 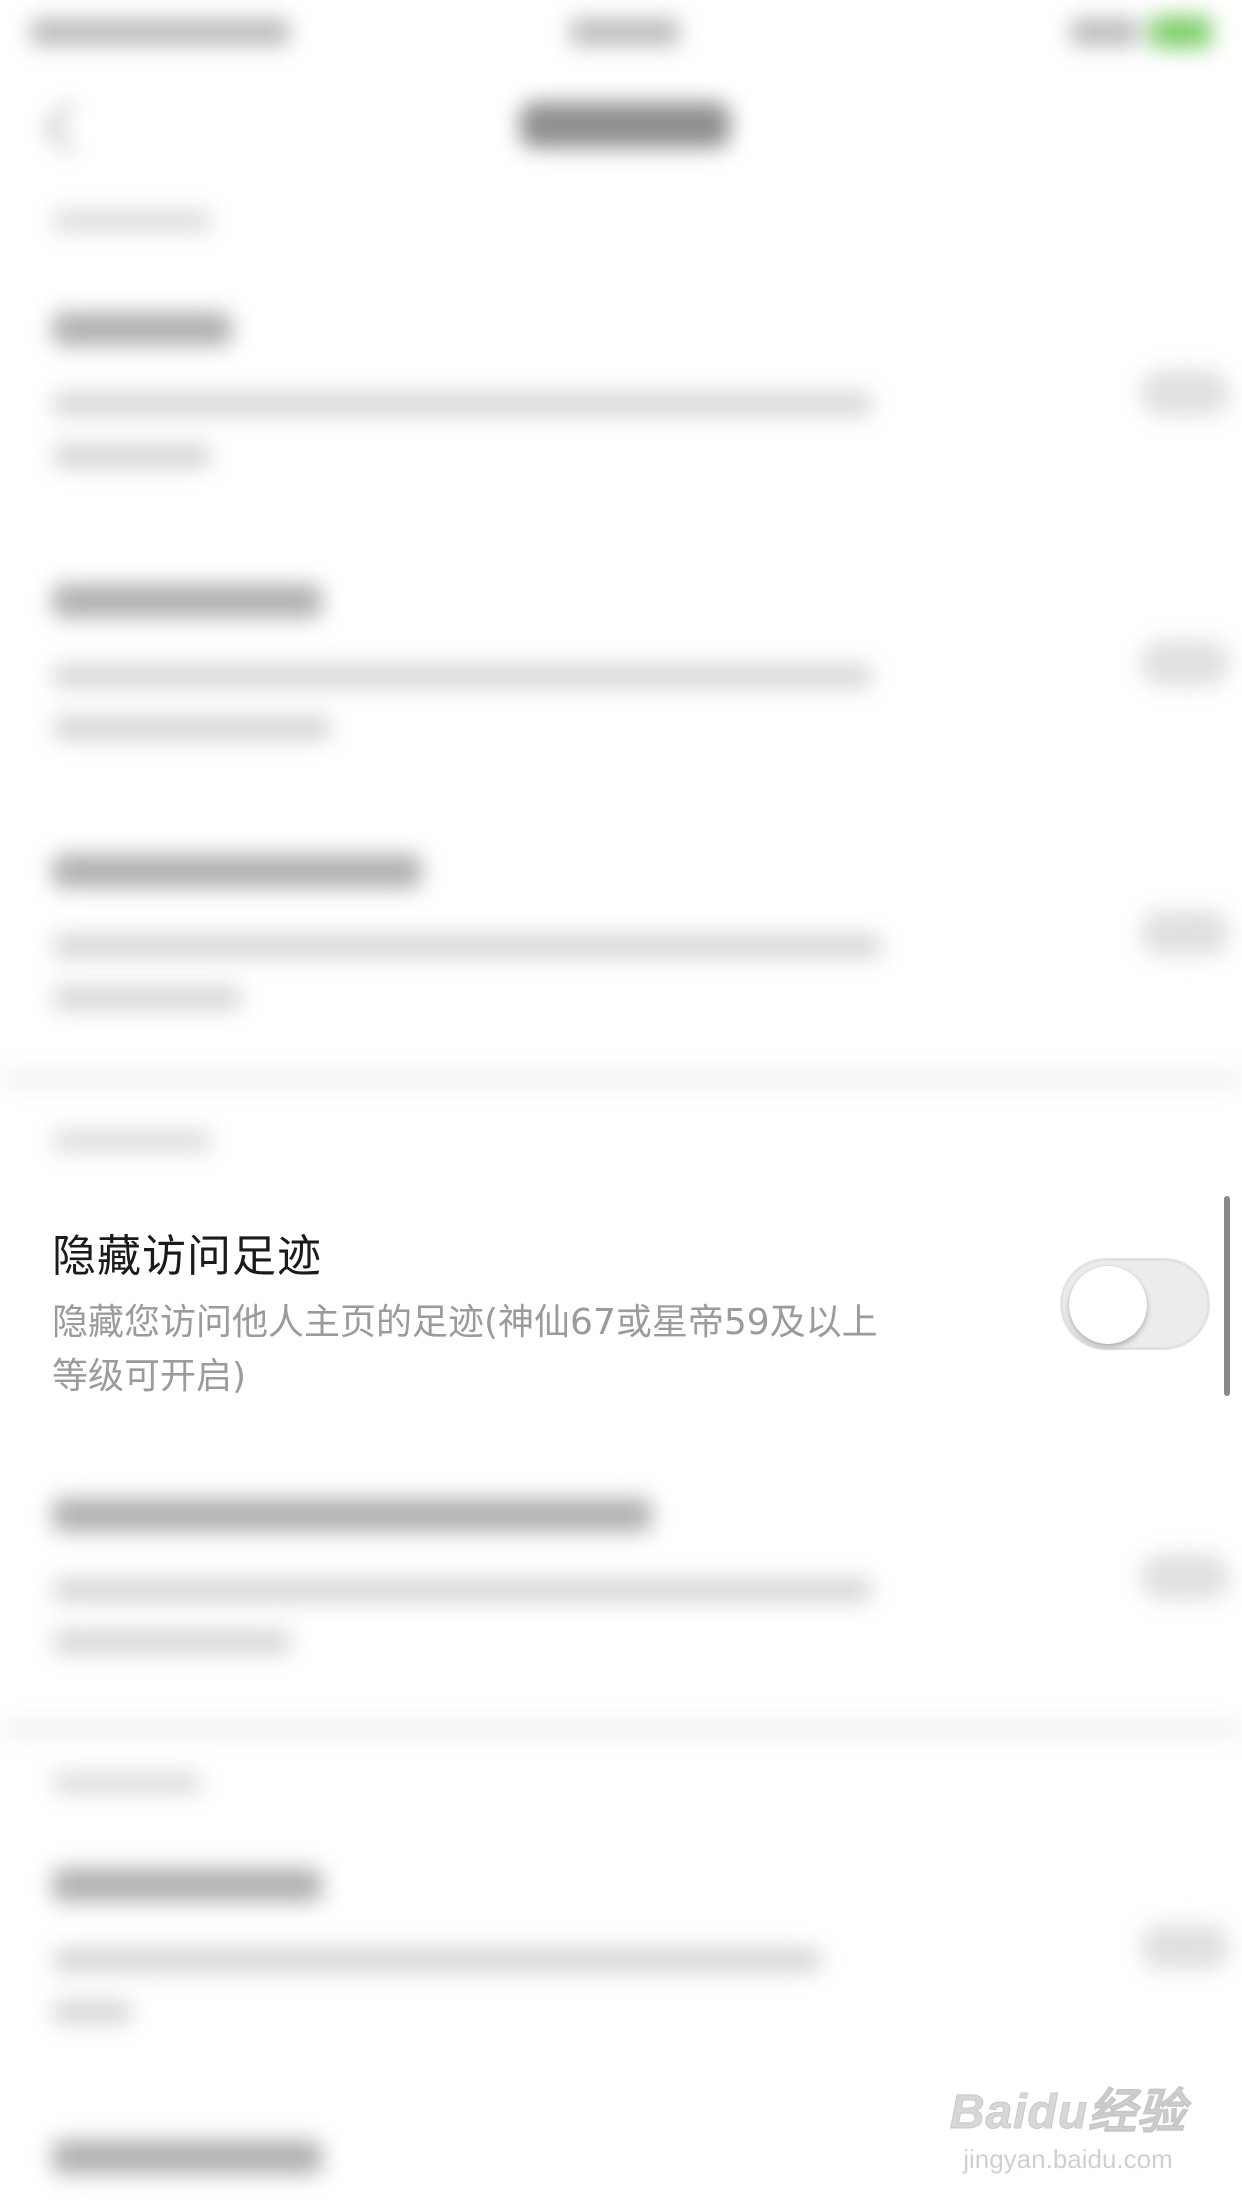 What do you see at coordinates (160, 32) in the screenshot?
I see `status-bar-carrier` at bounding box center [160, 32].